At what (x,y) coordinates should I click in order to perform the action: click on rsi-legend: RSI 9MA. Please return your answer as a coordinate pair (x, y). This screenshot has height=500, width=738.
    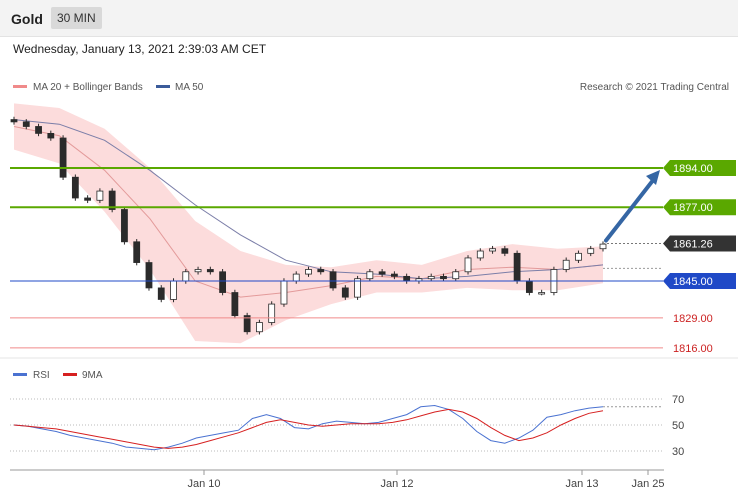
    Looking at the image, I should click on (58, 375).